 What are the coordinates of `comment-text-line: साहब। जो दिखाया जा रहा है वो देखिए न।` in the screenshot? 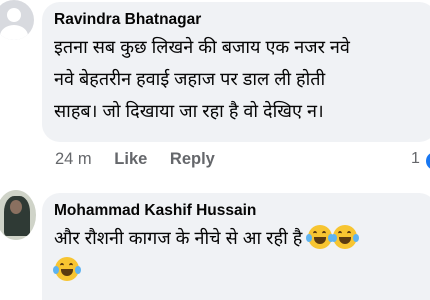 It's located at (189, 111).